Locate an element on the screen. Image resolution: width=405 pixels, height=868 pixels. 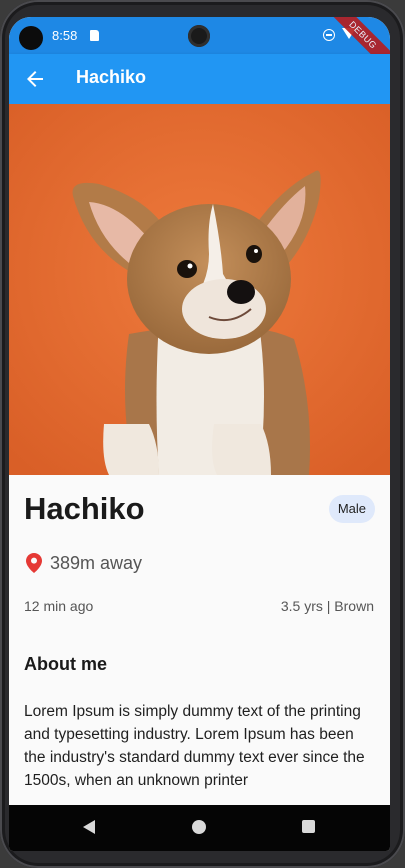
navigation-bar is located at coordinates (199, 828).